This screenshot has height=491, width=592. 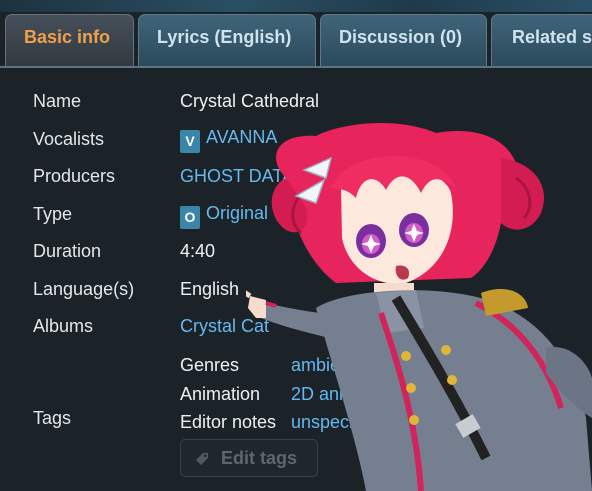 I want to click on albums-label: Albums, so click(x=63, y=326).